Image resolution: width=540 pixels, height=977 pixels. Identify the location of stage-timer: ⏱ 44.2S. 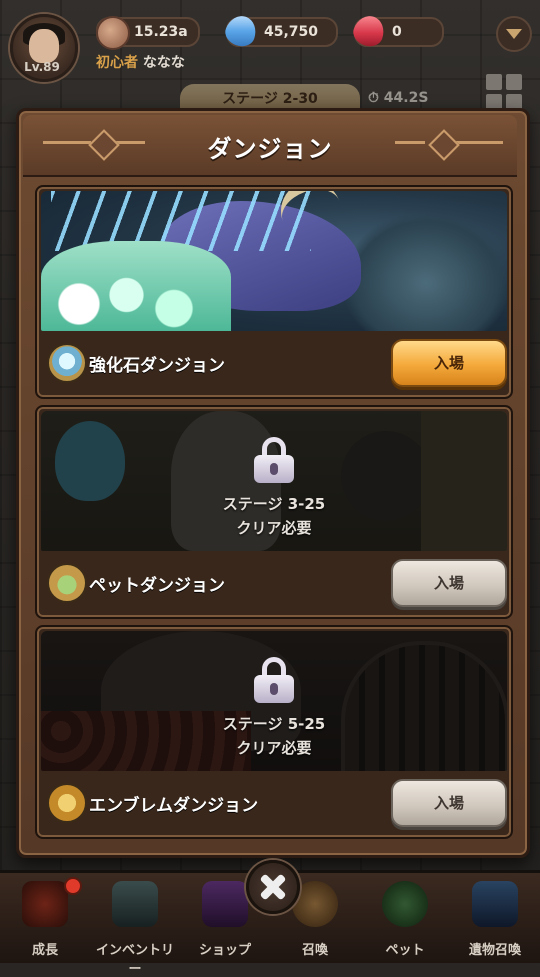
(398, 98).